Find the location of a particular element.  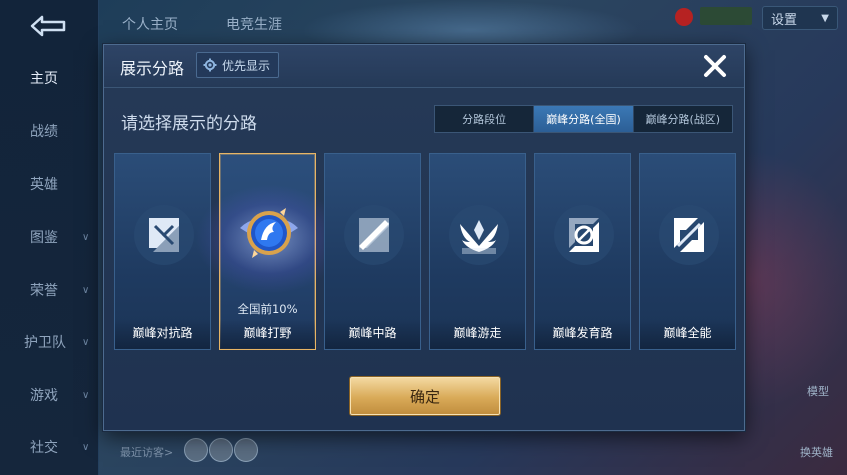

sidebar-item-home: 主页 is located at coordinates (49, 78).